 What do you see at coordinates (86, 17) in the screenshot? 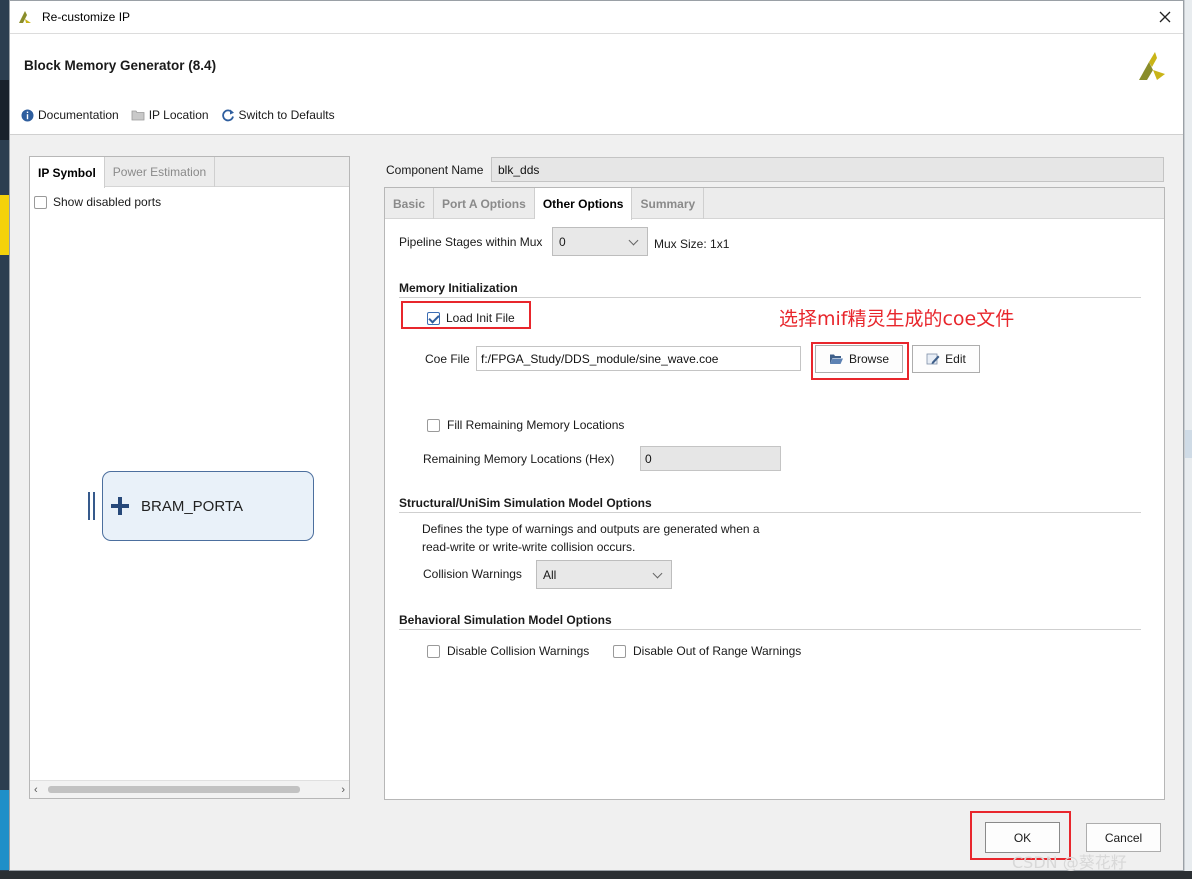
I see `window-title: Re-customize IP` at bounding box center [86, 17].